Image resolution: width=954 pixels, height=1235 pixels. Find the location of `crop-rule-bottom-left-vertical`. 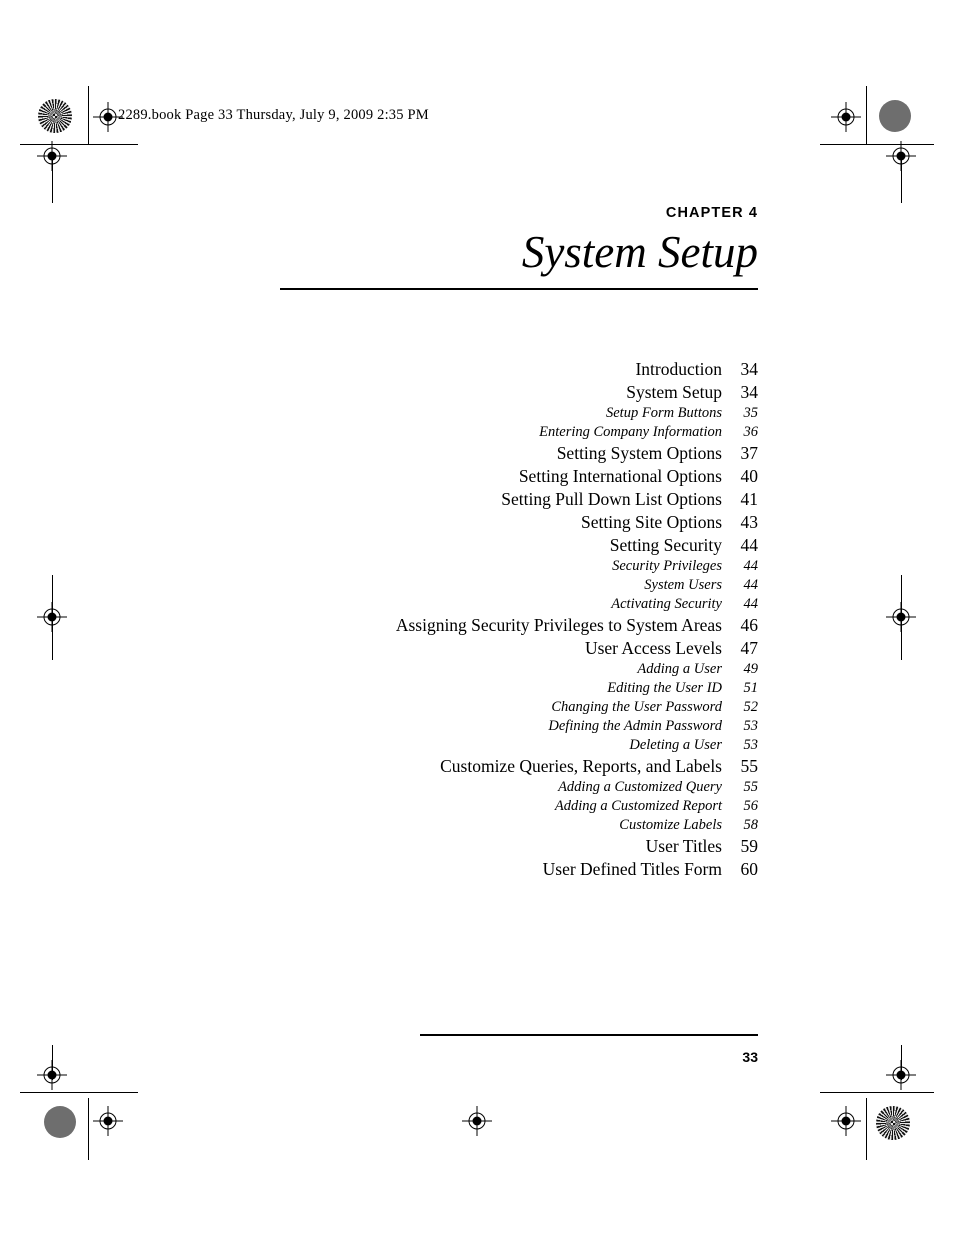

crop-rule-bottom-left-vertical is located at coordinates (52, 1062).